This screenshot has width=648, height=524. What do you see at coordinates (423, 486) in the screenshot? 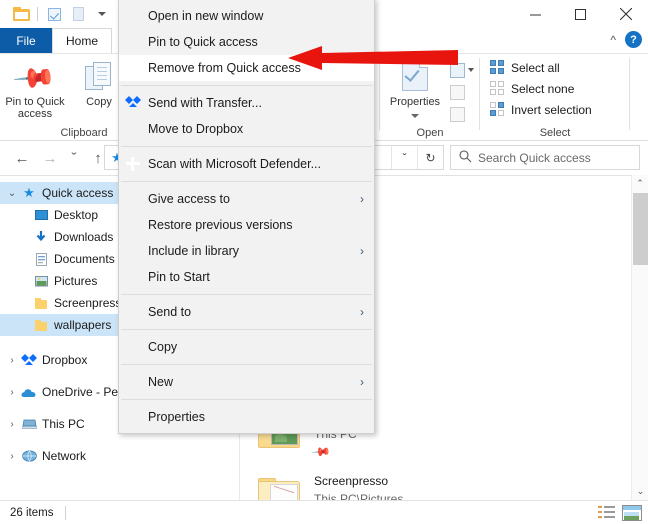
I see `list-item: Screenpresso This PC\Pictures` at bounding box center [423, 486].